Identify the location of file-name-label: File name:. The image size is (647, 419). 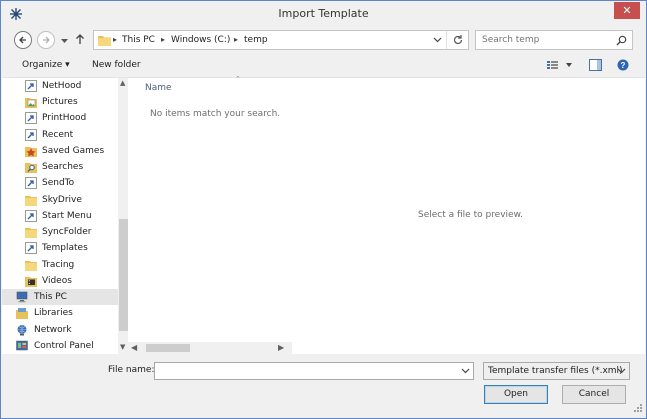
(131, 370).